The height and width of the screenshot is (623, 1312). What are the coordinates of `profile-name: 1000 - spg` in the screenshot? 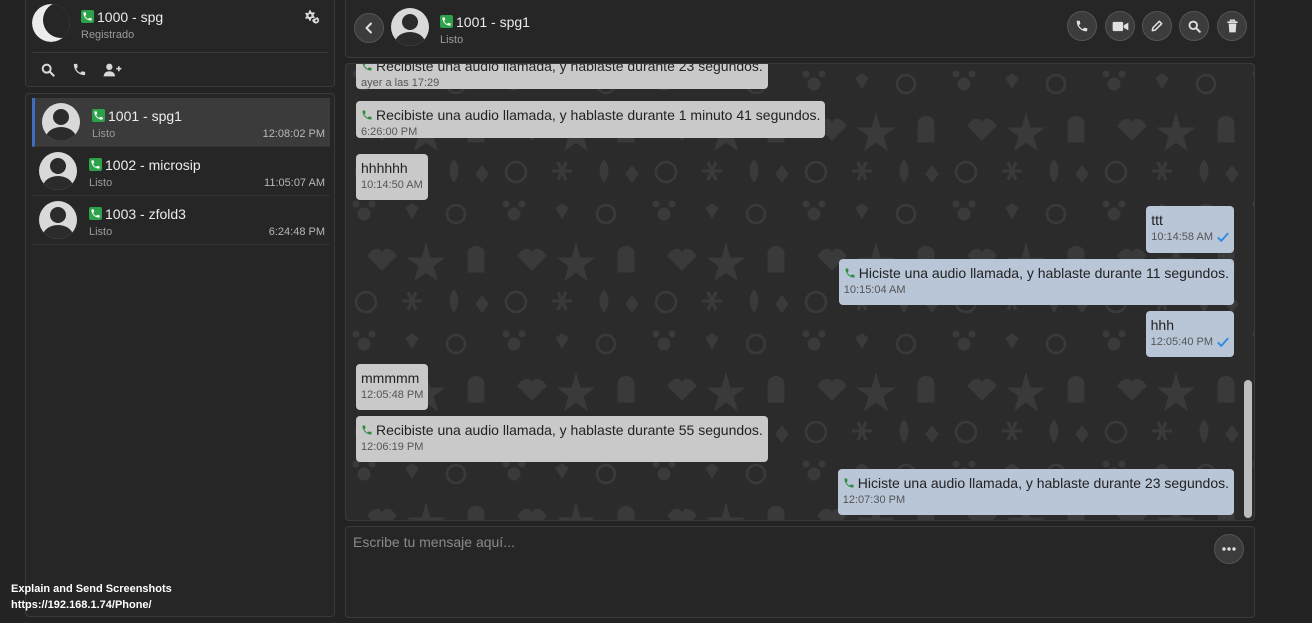 It's located at (122, 17).